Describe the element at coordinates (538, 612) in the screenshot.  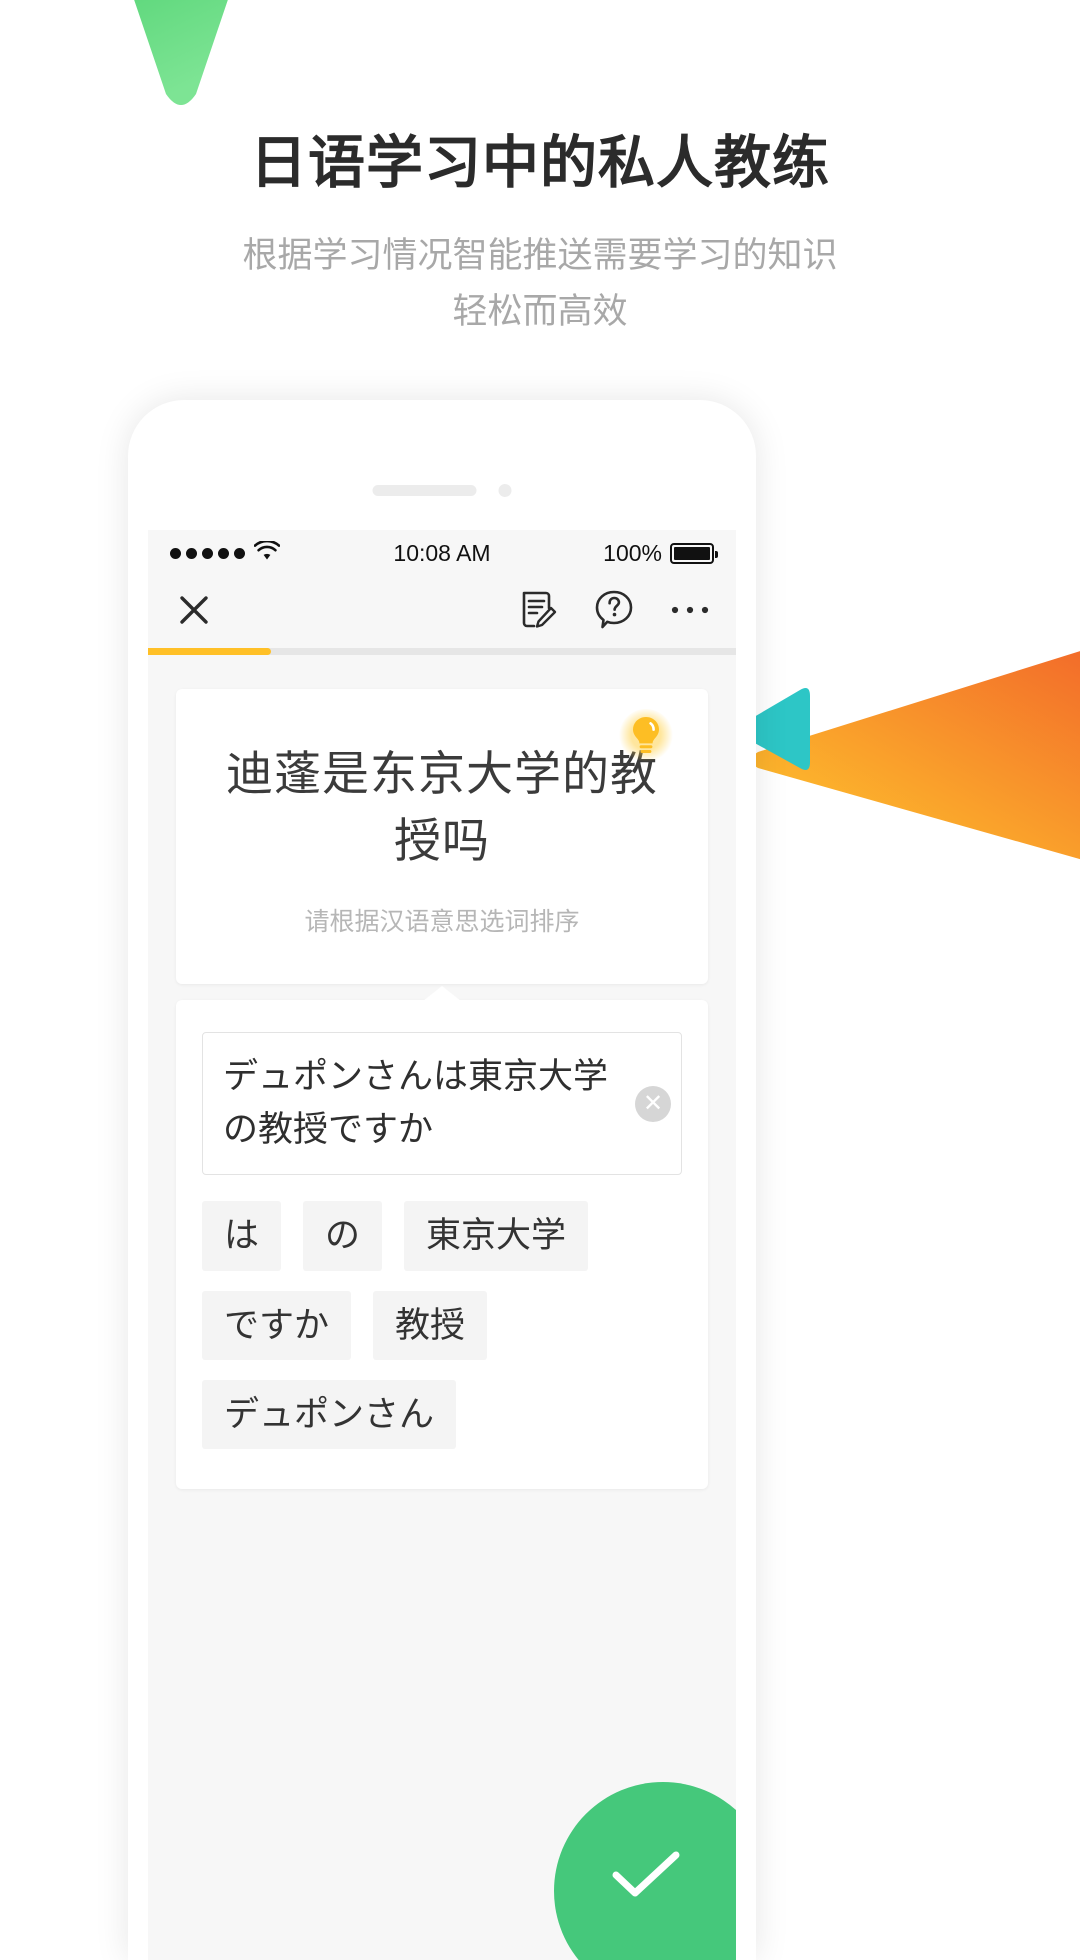
I see `note-edit-icon` at that location.